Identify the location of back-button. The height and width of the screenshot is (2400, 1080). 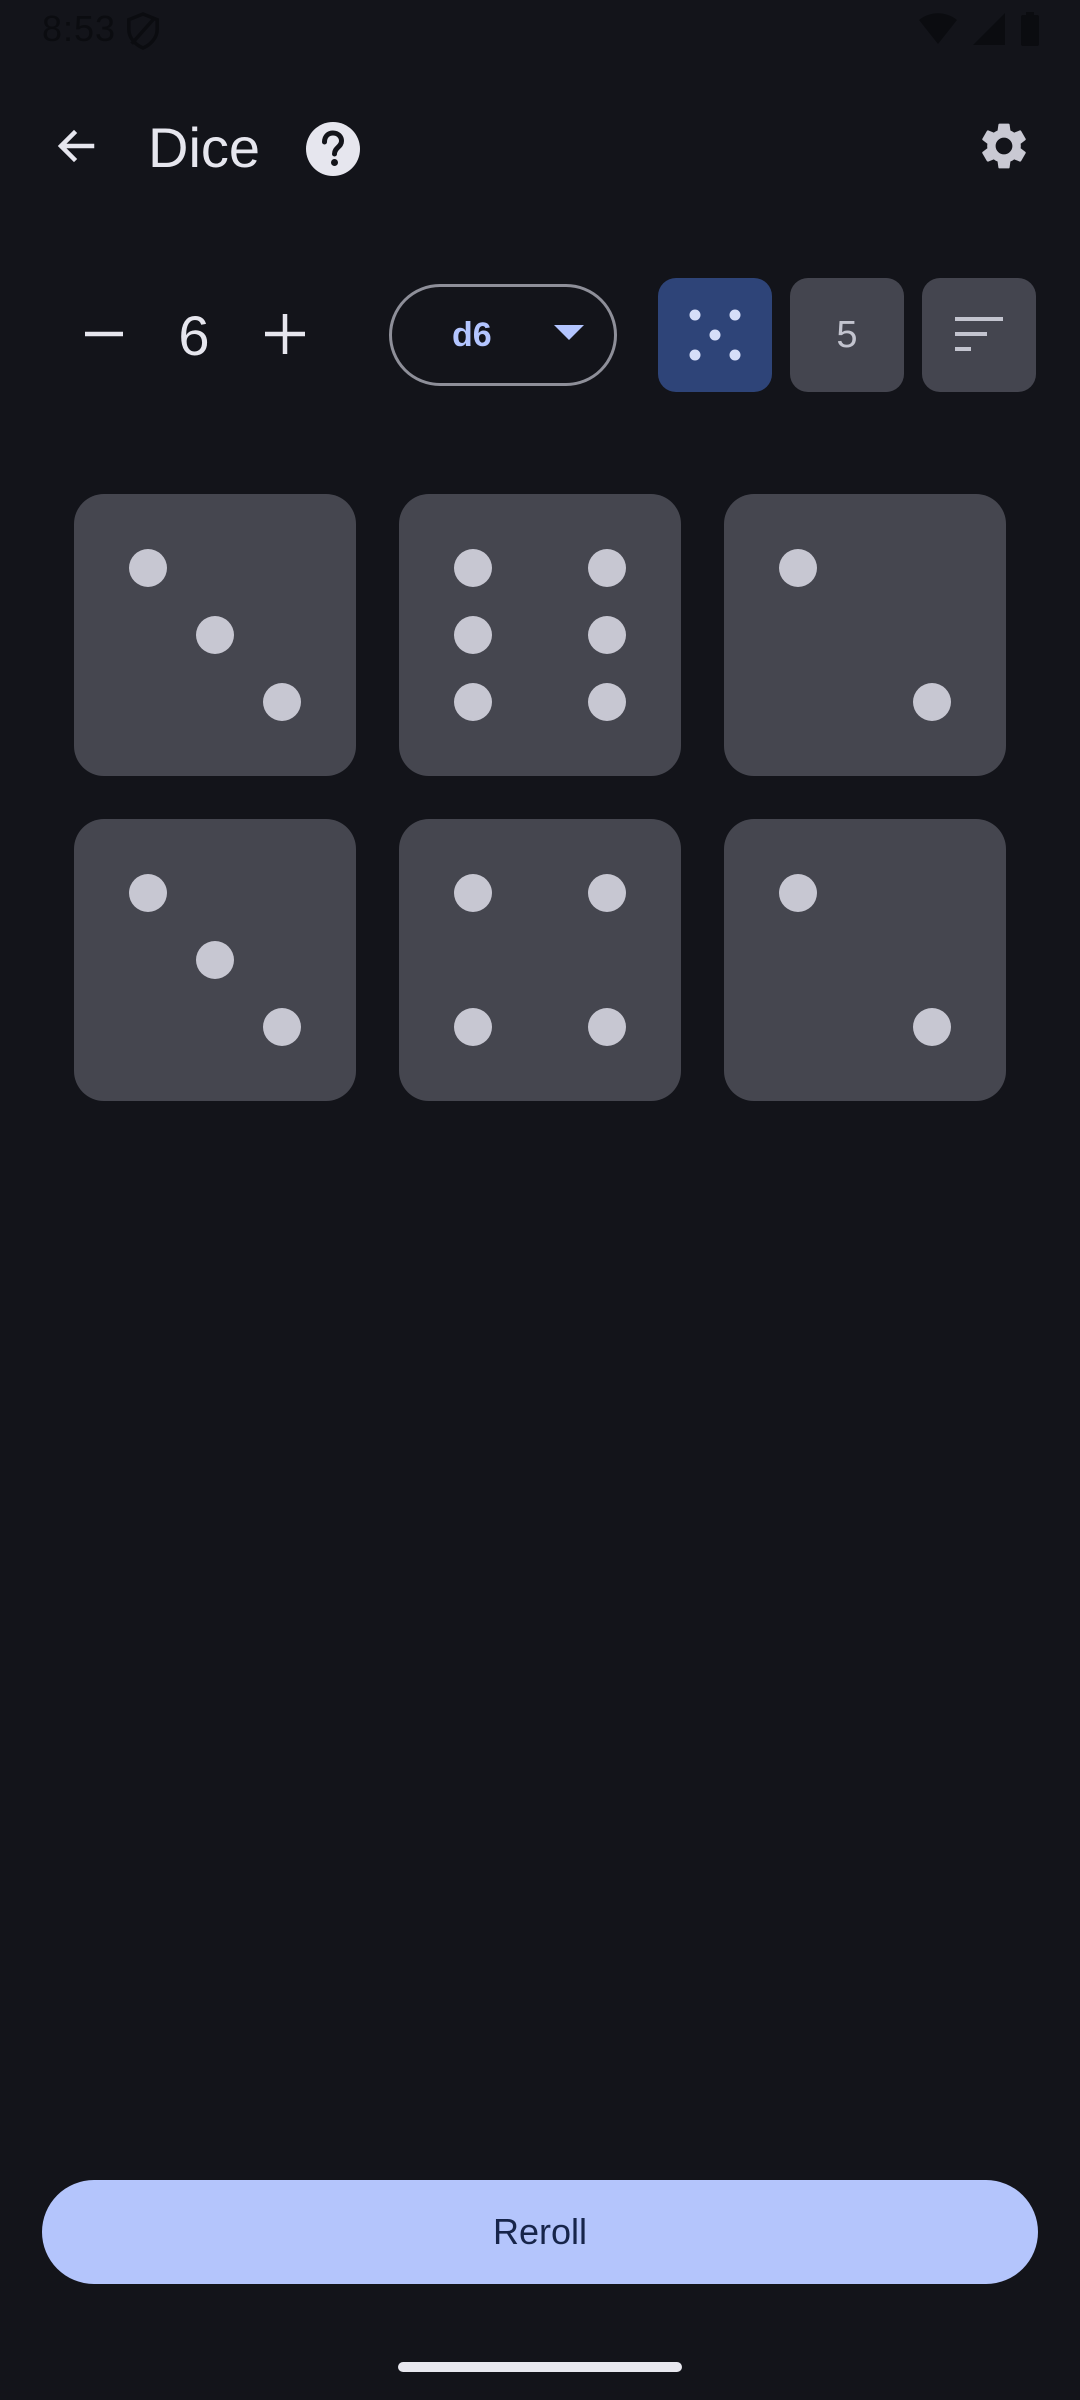
(76, 148).